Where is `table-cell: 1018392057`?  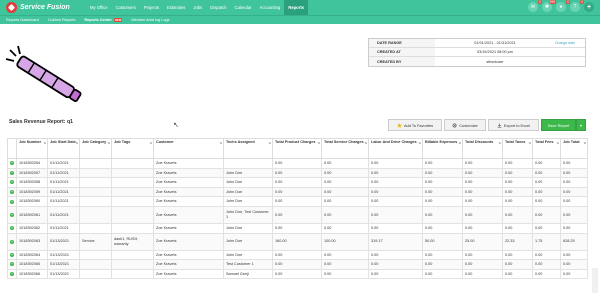
table-cell: 1018392057 is located at coordinates (32, 173).